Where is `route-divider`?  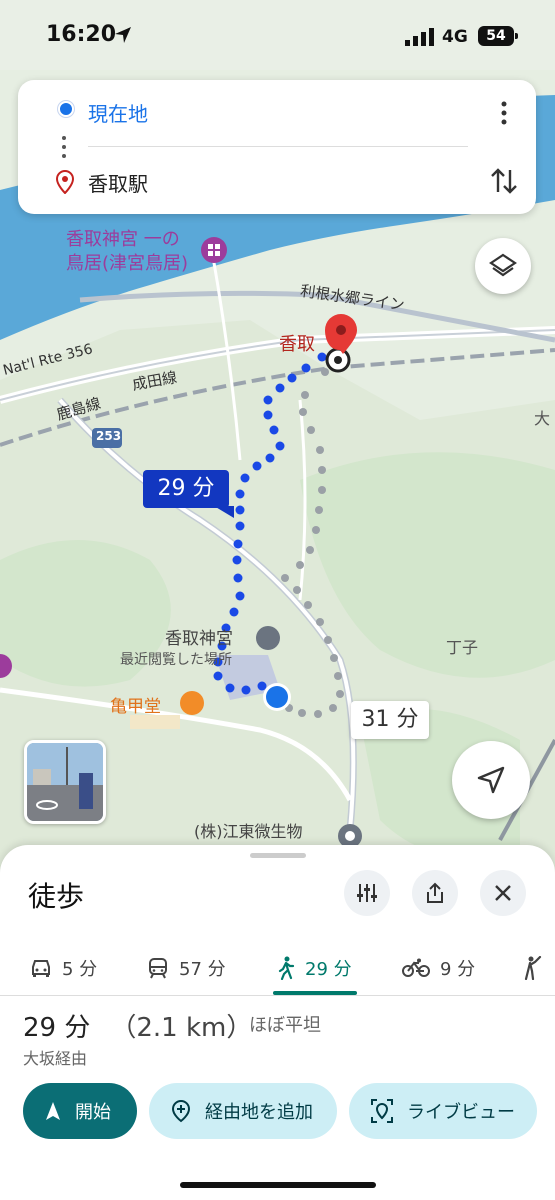 route-divider is located at coordinates (278, 146).